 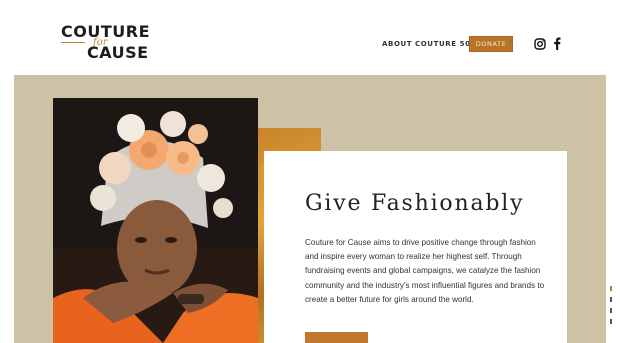 What do you see at coordinates (73, 42) in the screenshot?
I see `logo-rule` at bounding box center [73, 42].